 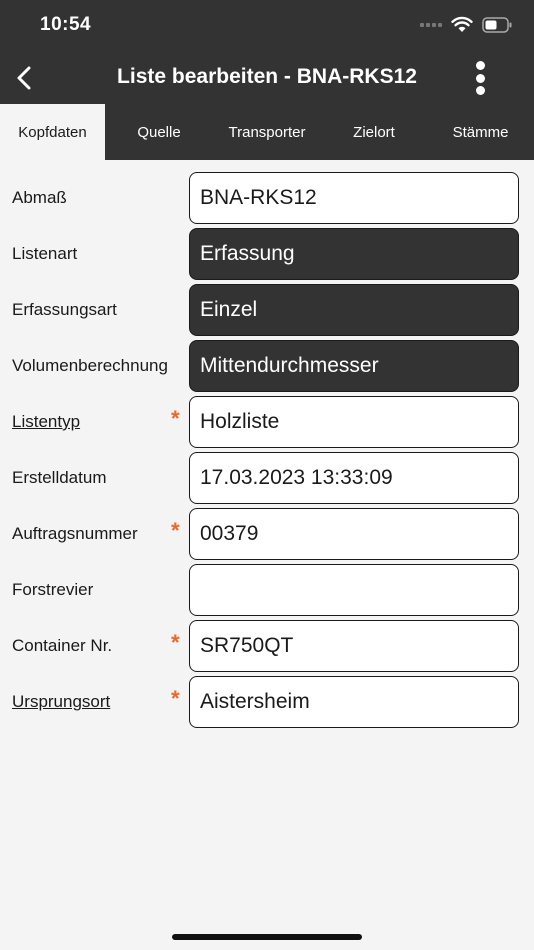 I want to click on tab-transporter: Transporter, so click(x=267, y=132).